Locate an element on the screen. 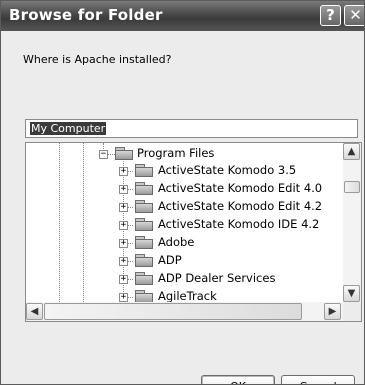  folder-name-value: My Computer is located at coordinates (68, 128).